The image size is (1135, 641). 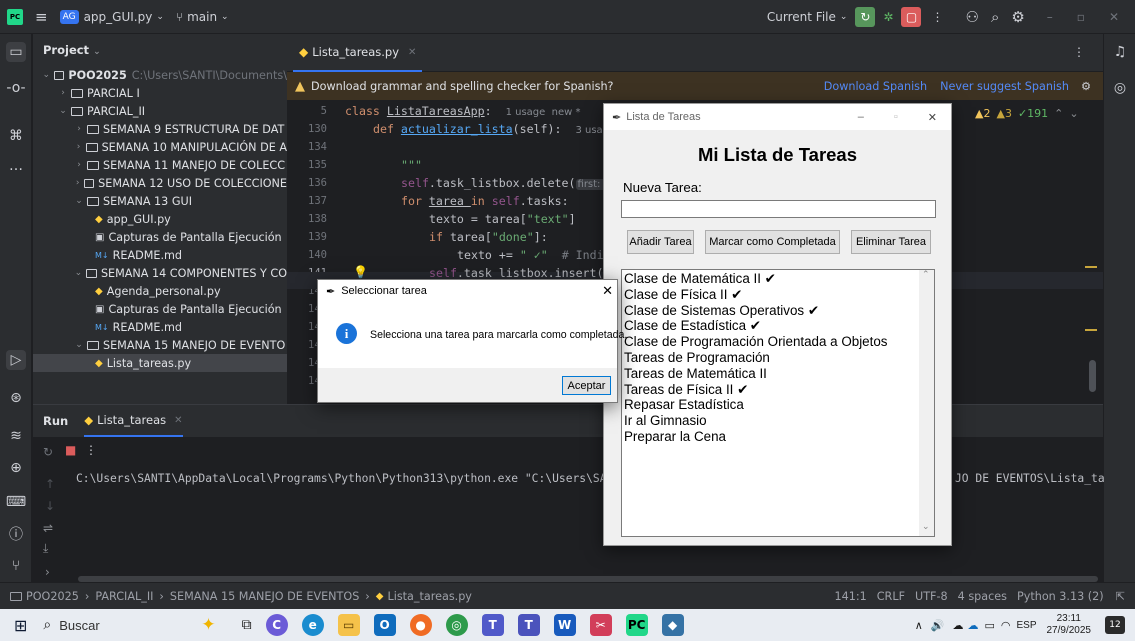 I want to click on file-explorer-icon: ▭, so click(x=348, y=625).